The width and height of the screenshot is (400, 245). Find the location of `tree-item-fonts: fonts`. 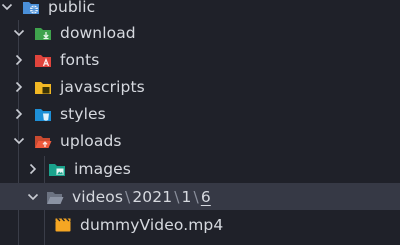

tree-item-fonts: fonts is located at coordinates (200, 59).